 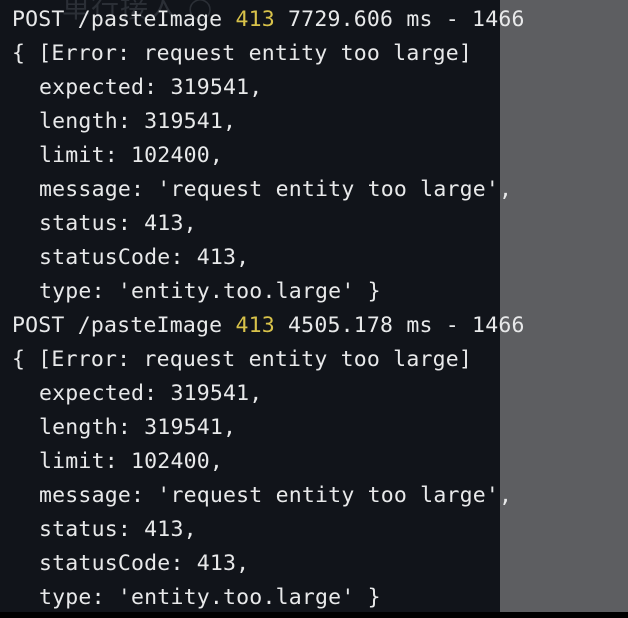 I want to click on request-line: POST /pasteImage 413 4505.178 ms - 1466, so click(x=268, y=326).